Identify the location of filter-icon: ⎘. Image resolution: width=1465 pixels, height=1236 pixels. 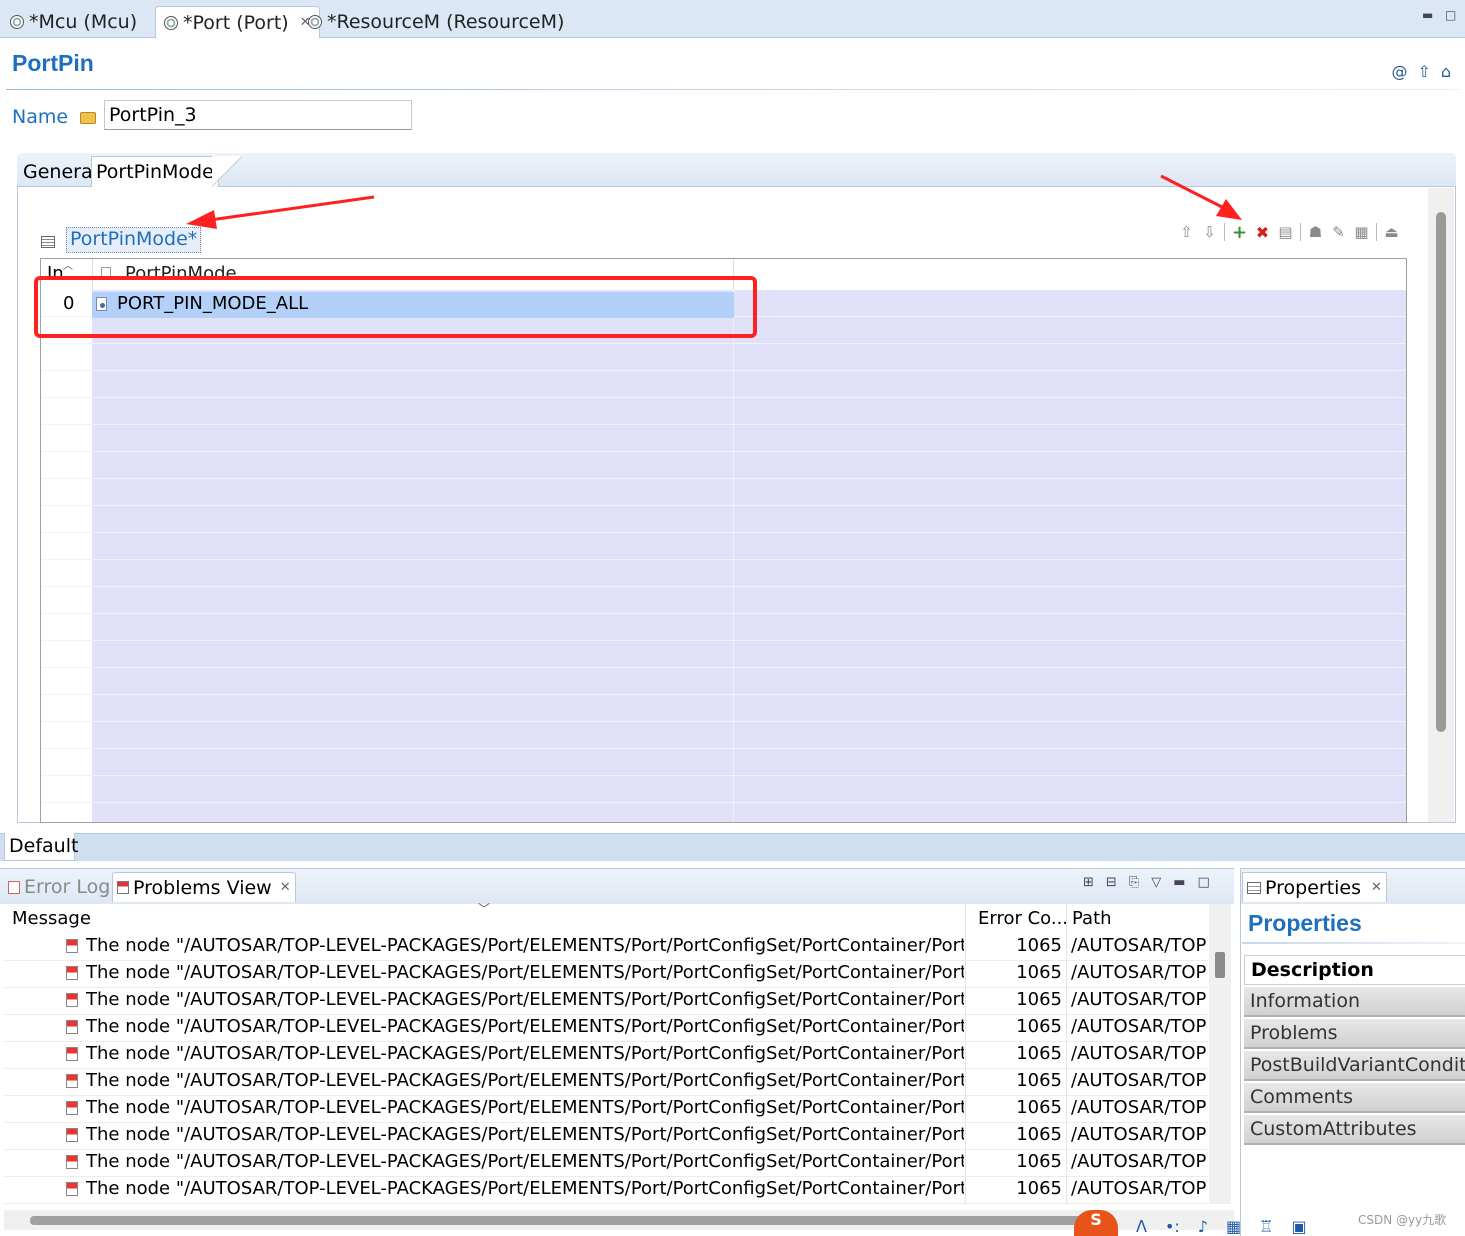
(1134, 882).